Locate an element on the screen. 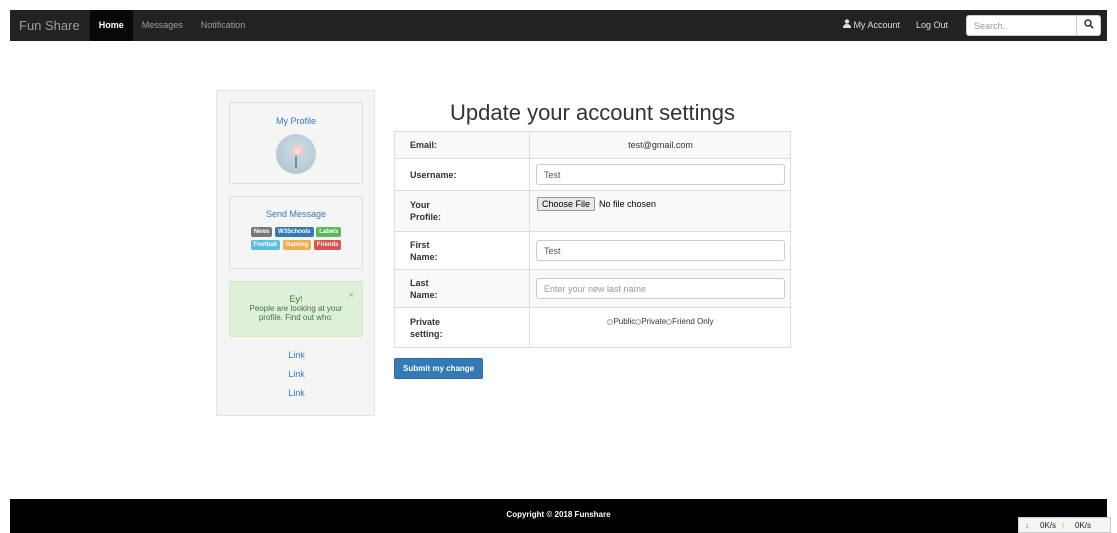  brand-logo: Fun Share is located at coordinates (49, 25).